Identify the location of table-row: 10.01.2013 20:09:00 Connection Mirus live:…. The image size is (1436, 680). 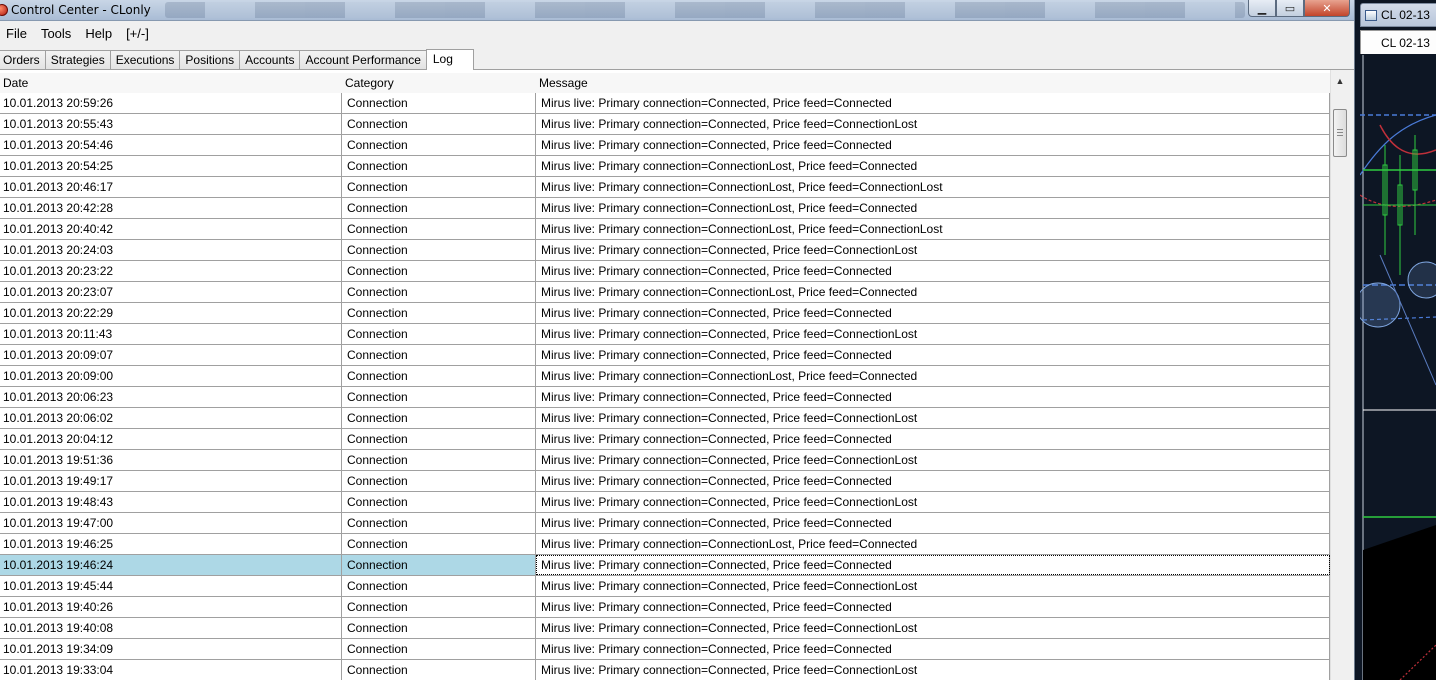
(665, 376).